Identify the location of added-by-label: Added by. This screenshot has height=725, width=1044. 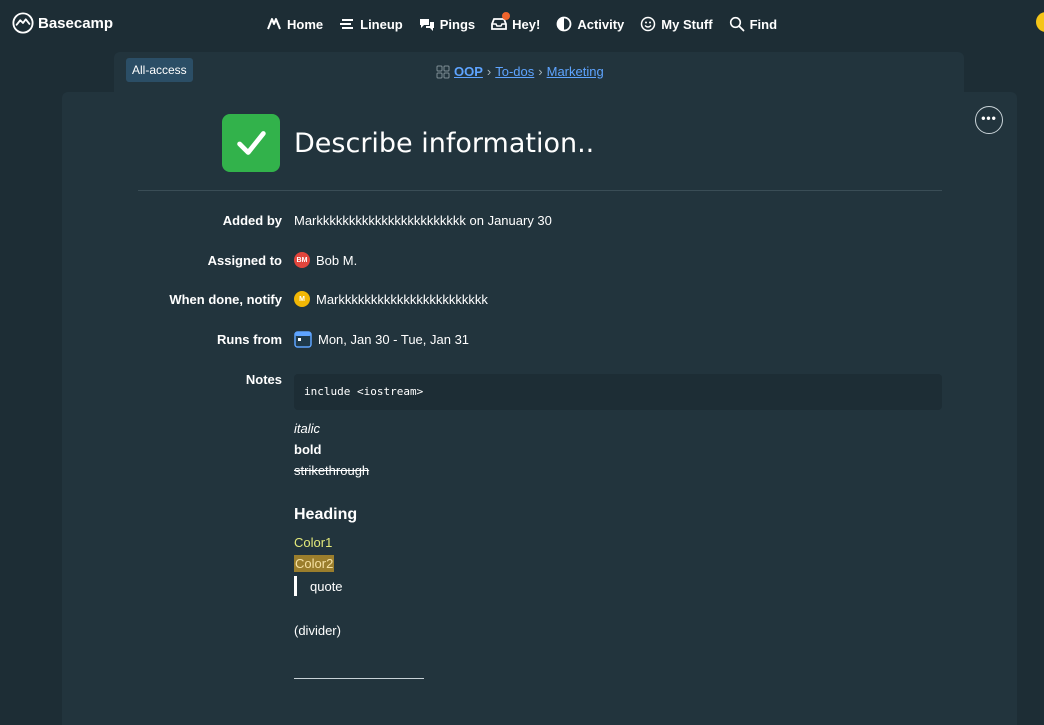
(252, 220).